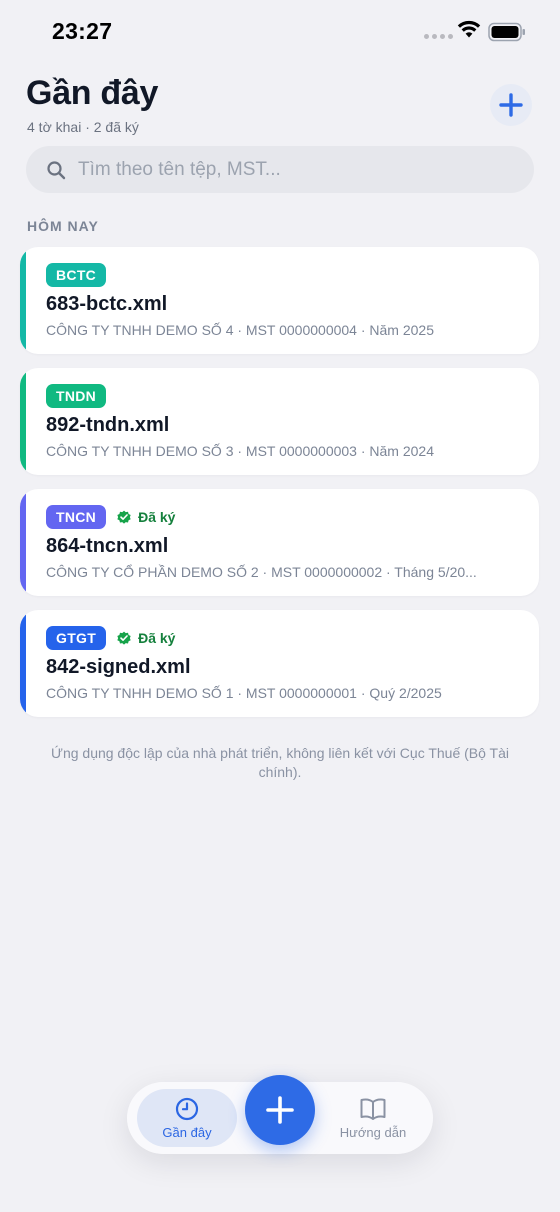  I want to click on add-button, so click(511, 105).